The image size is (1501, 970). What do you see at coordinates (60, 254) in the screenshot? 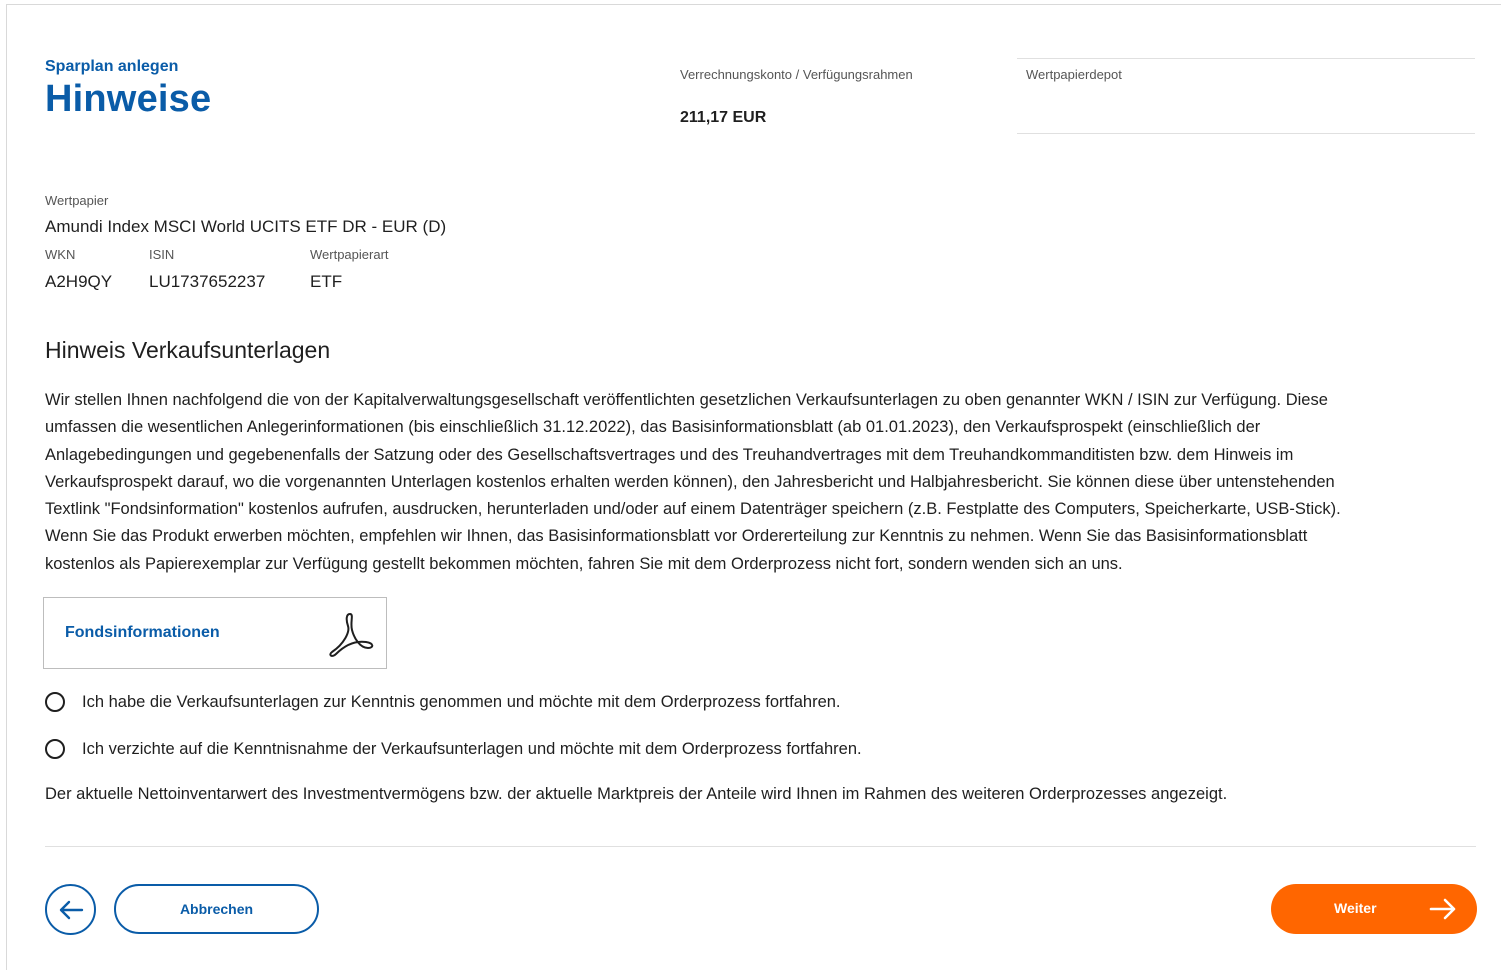
I see `wkn-label: WKN` at bounding box center [60, 254].